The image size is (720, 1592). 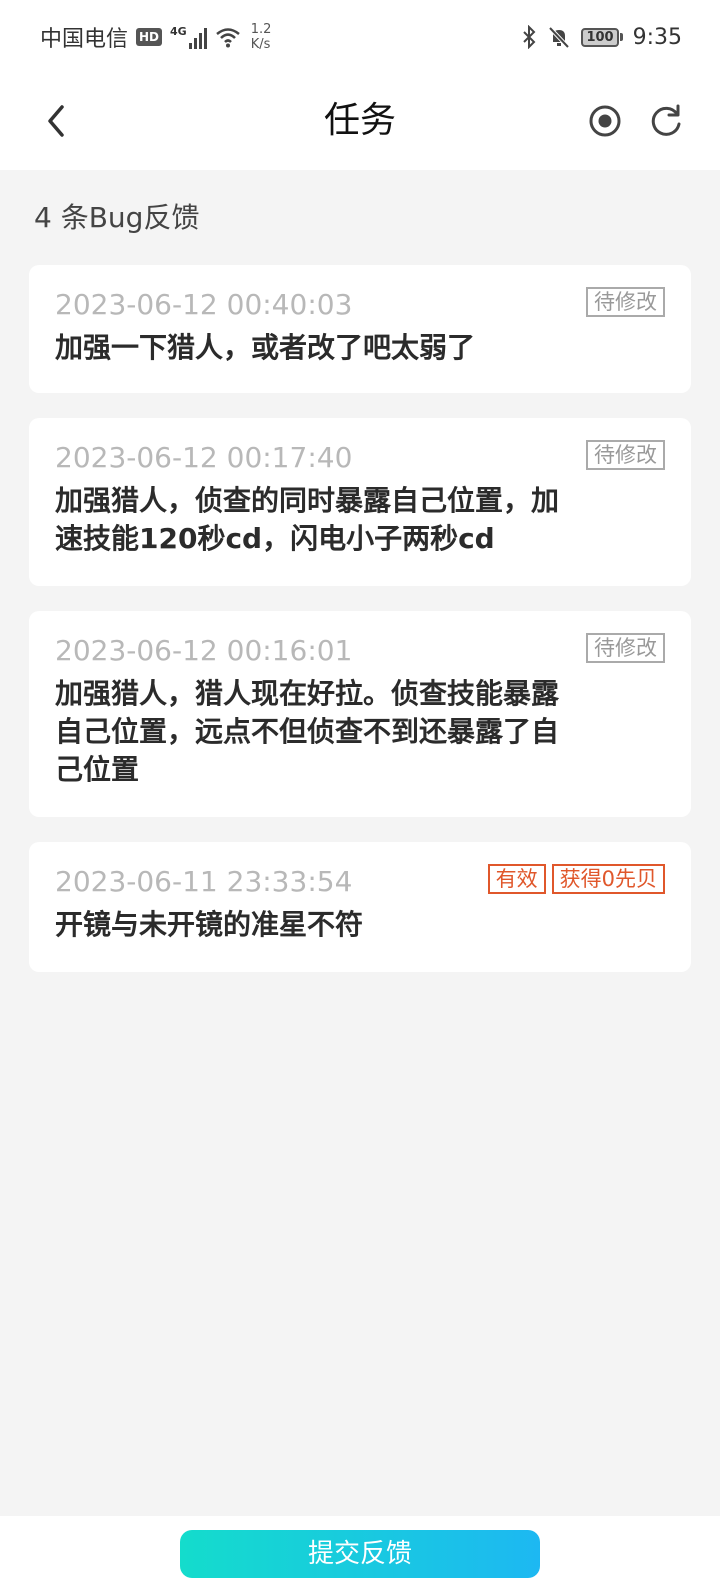 I want to click on valid-badge: 有效, so click(x=516, y=879).